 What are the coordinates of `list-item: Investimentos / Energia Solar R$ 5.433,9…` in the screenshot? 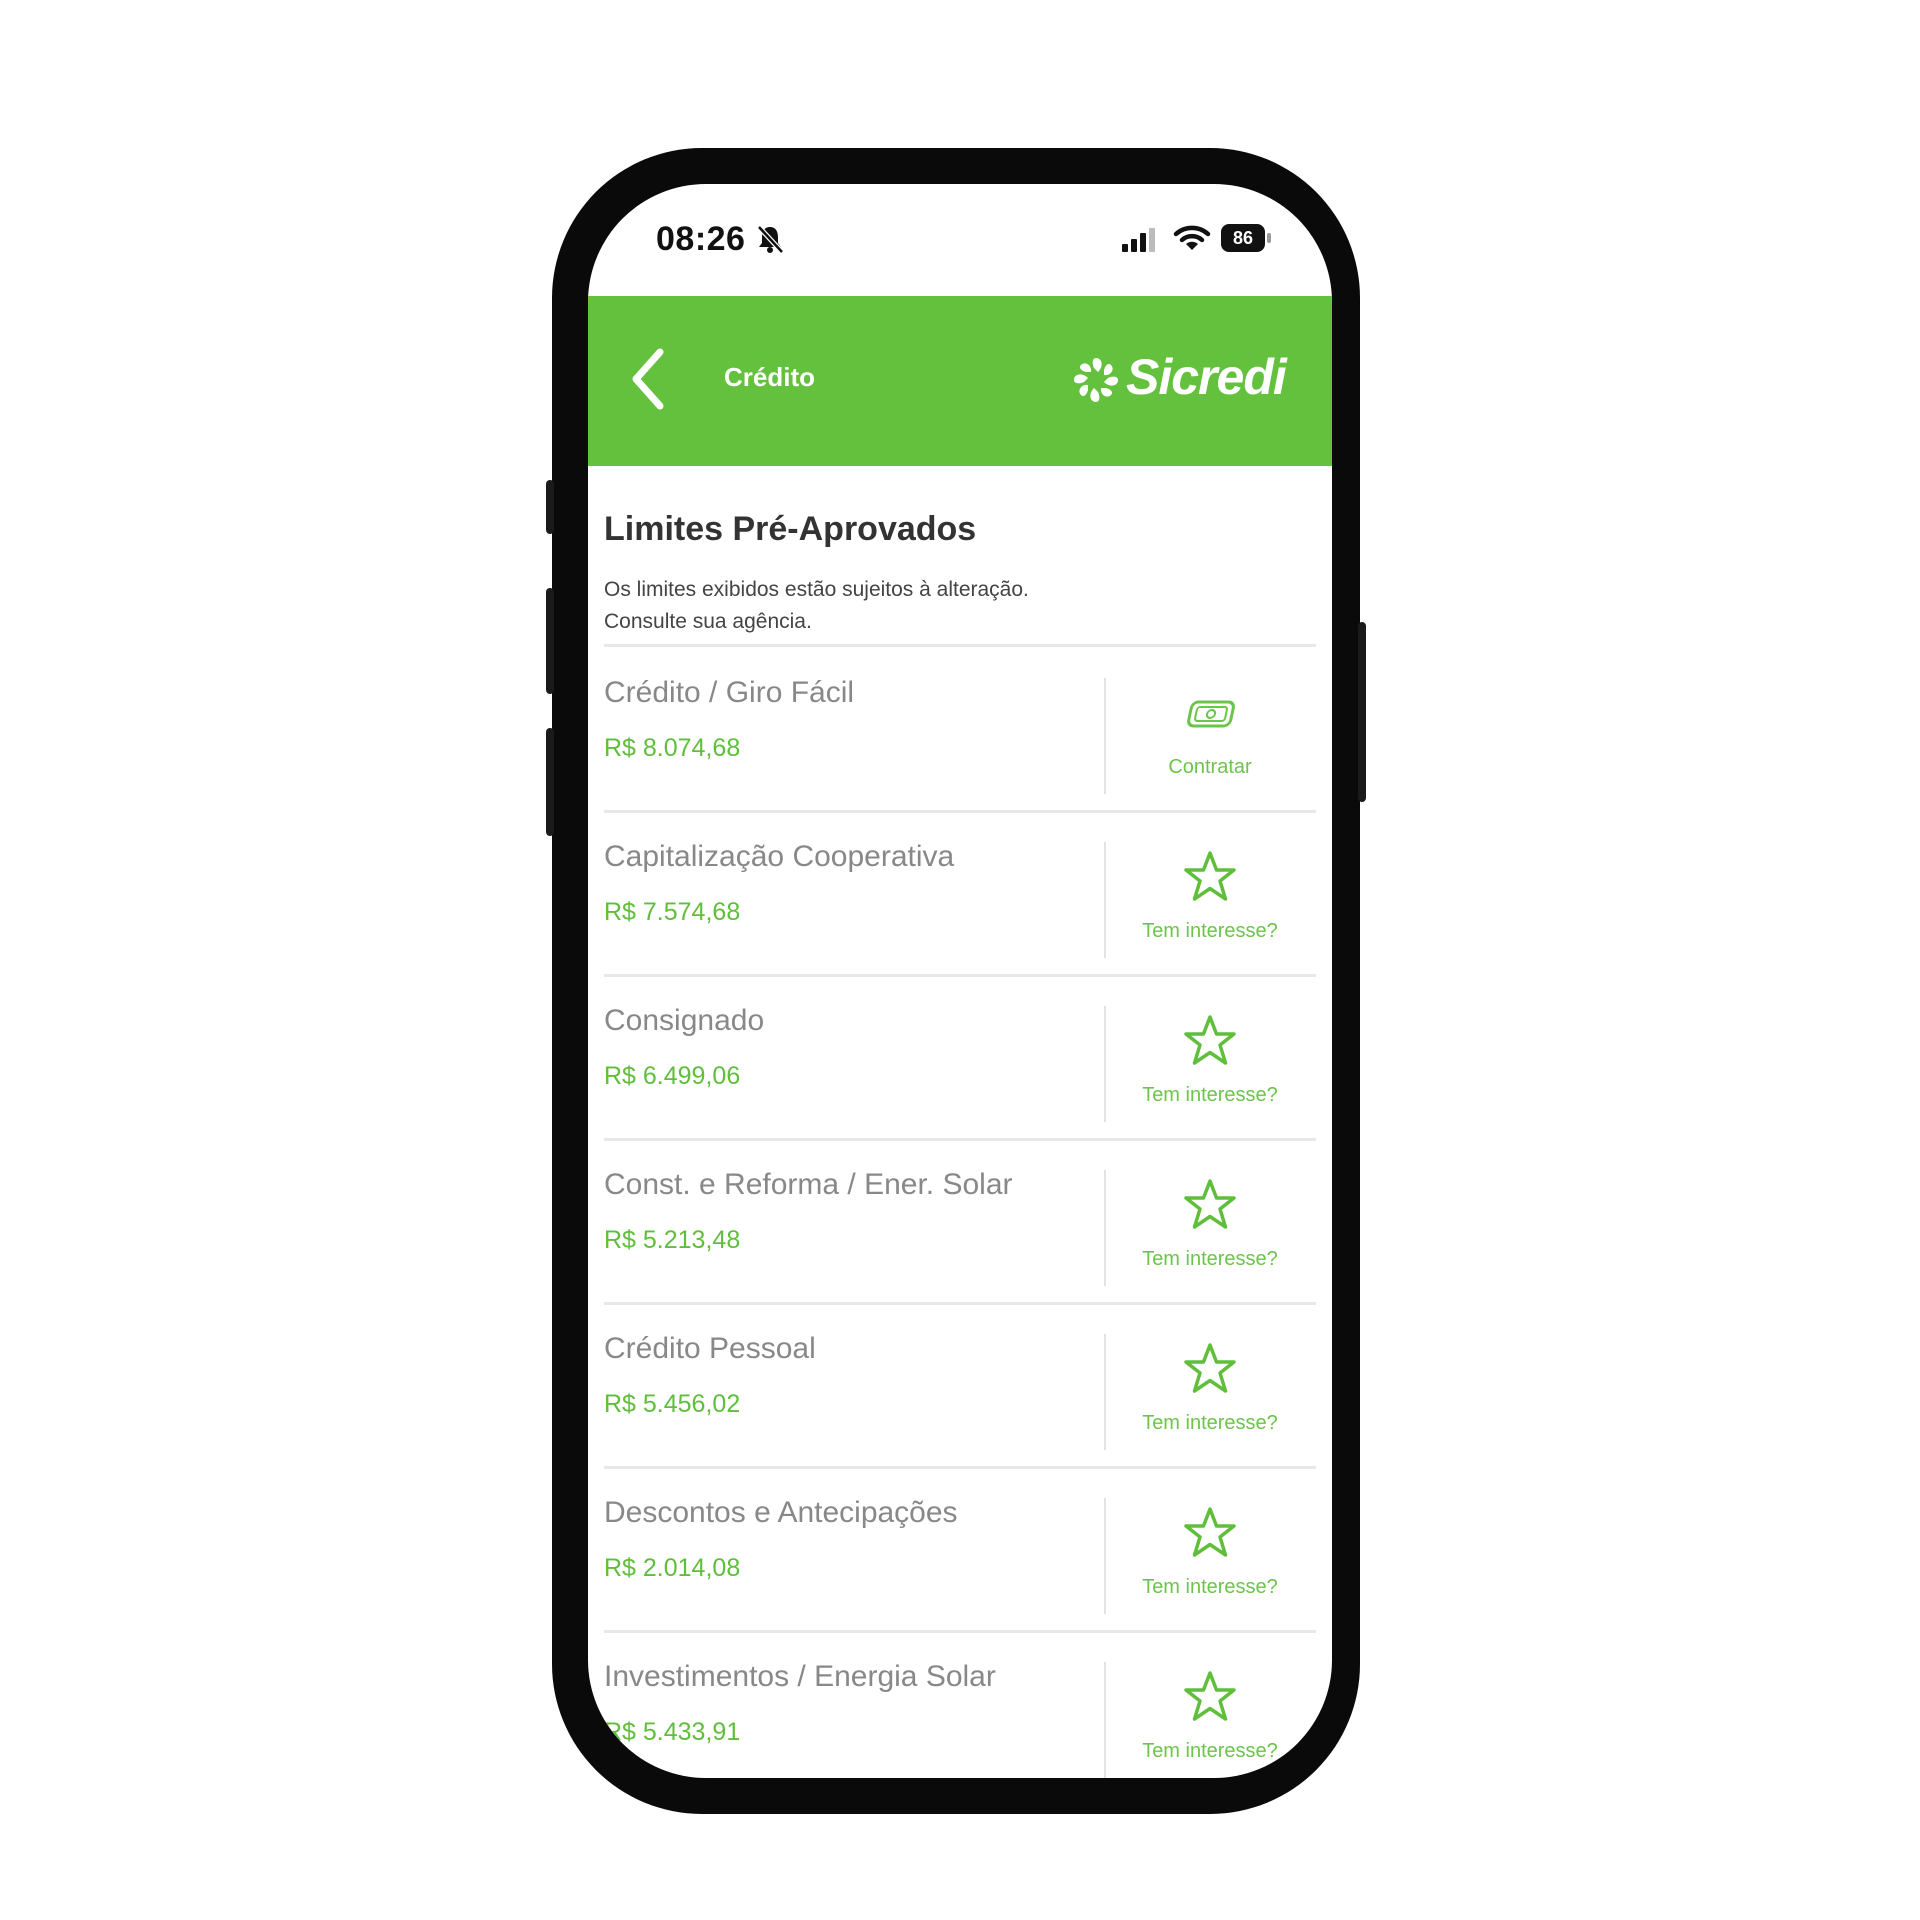 It's located at (960, 1706).